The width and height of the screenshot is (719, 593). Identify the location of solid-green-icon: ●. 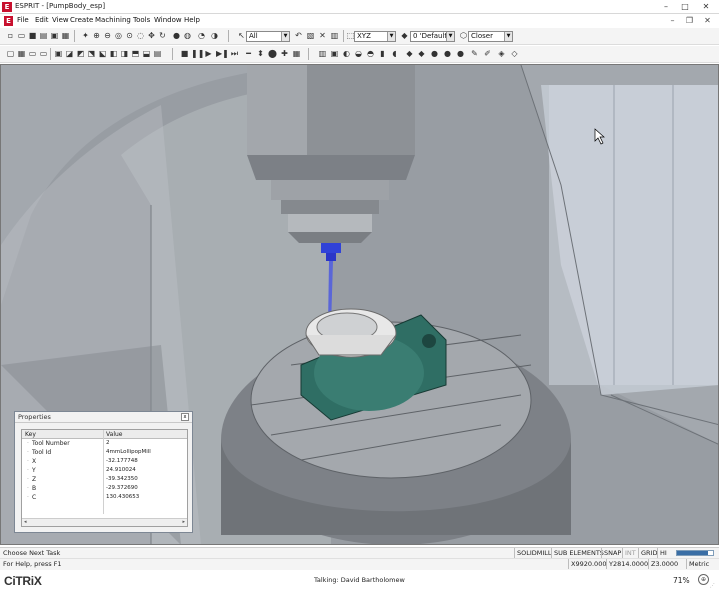
(447, 53).